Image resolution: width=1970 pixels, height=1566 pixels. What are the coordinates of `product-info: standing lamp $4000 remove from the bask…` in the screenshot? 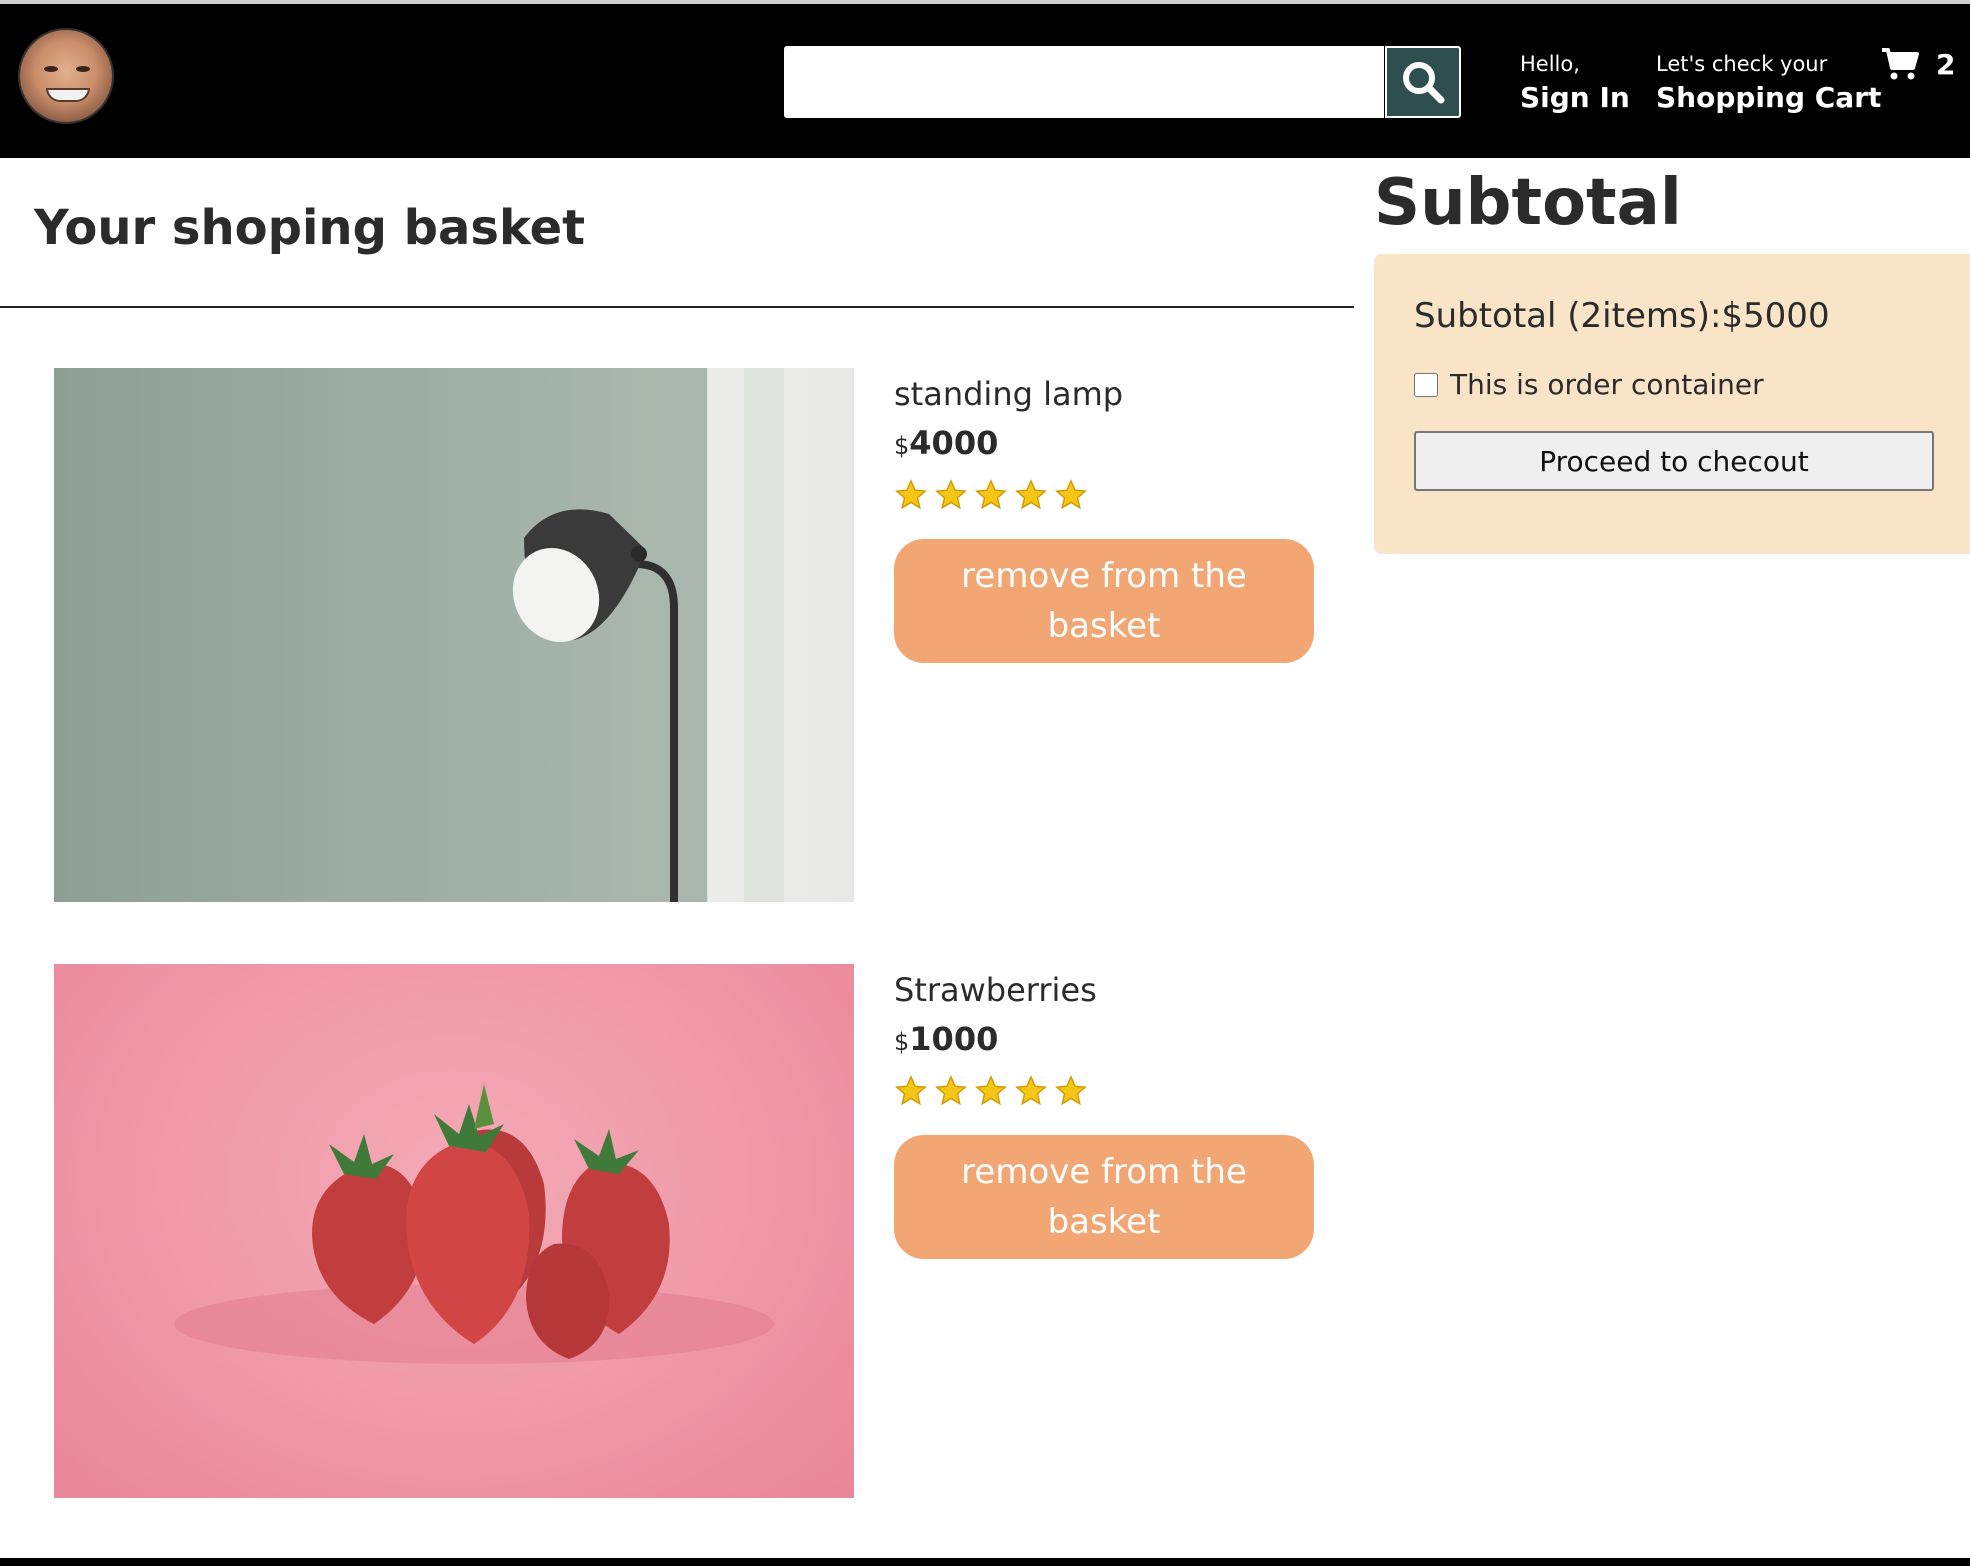 It's located at (1114, 515).